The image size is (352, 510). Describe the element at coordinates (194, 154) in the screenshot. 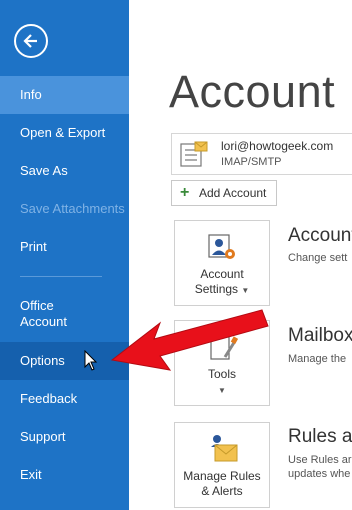

I see `account-card-icon` at that location.